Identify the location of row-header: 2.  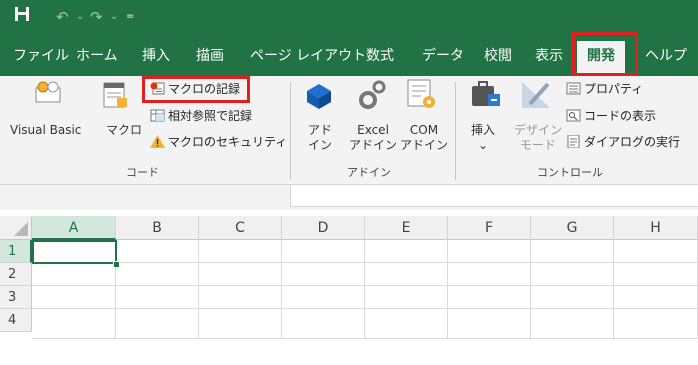
(16, 274).